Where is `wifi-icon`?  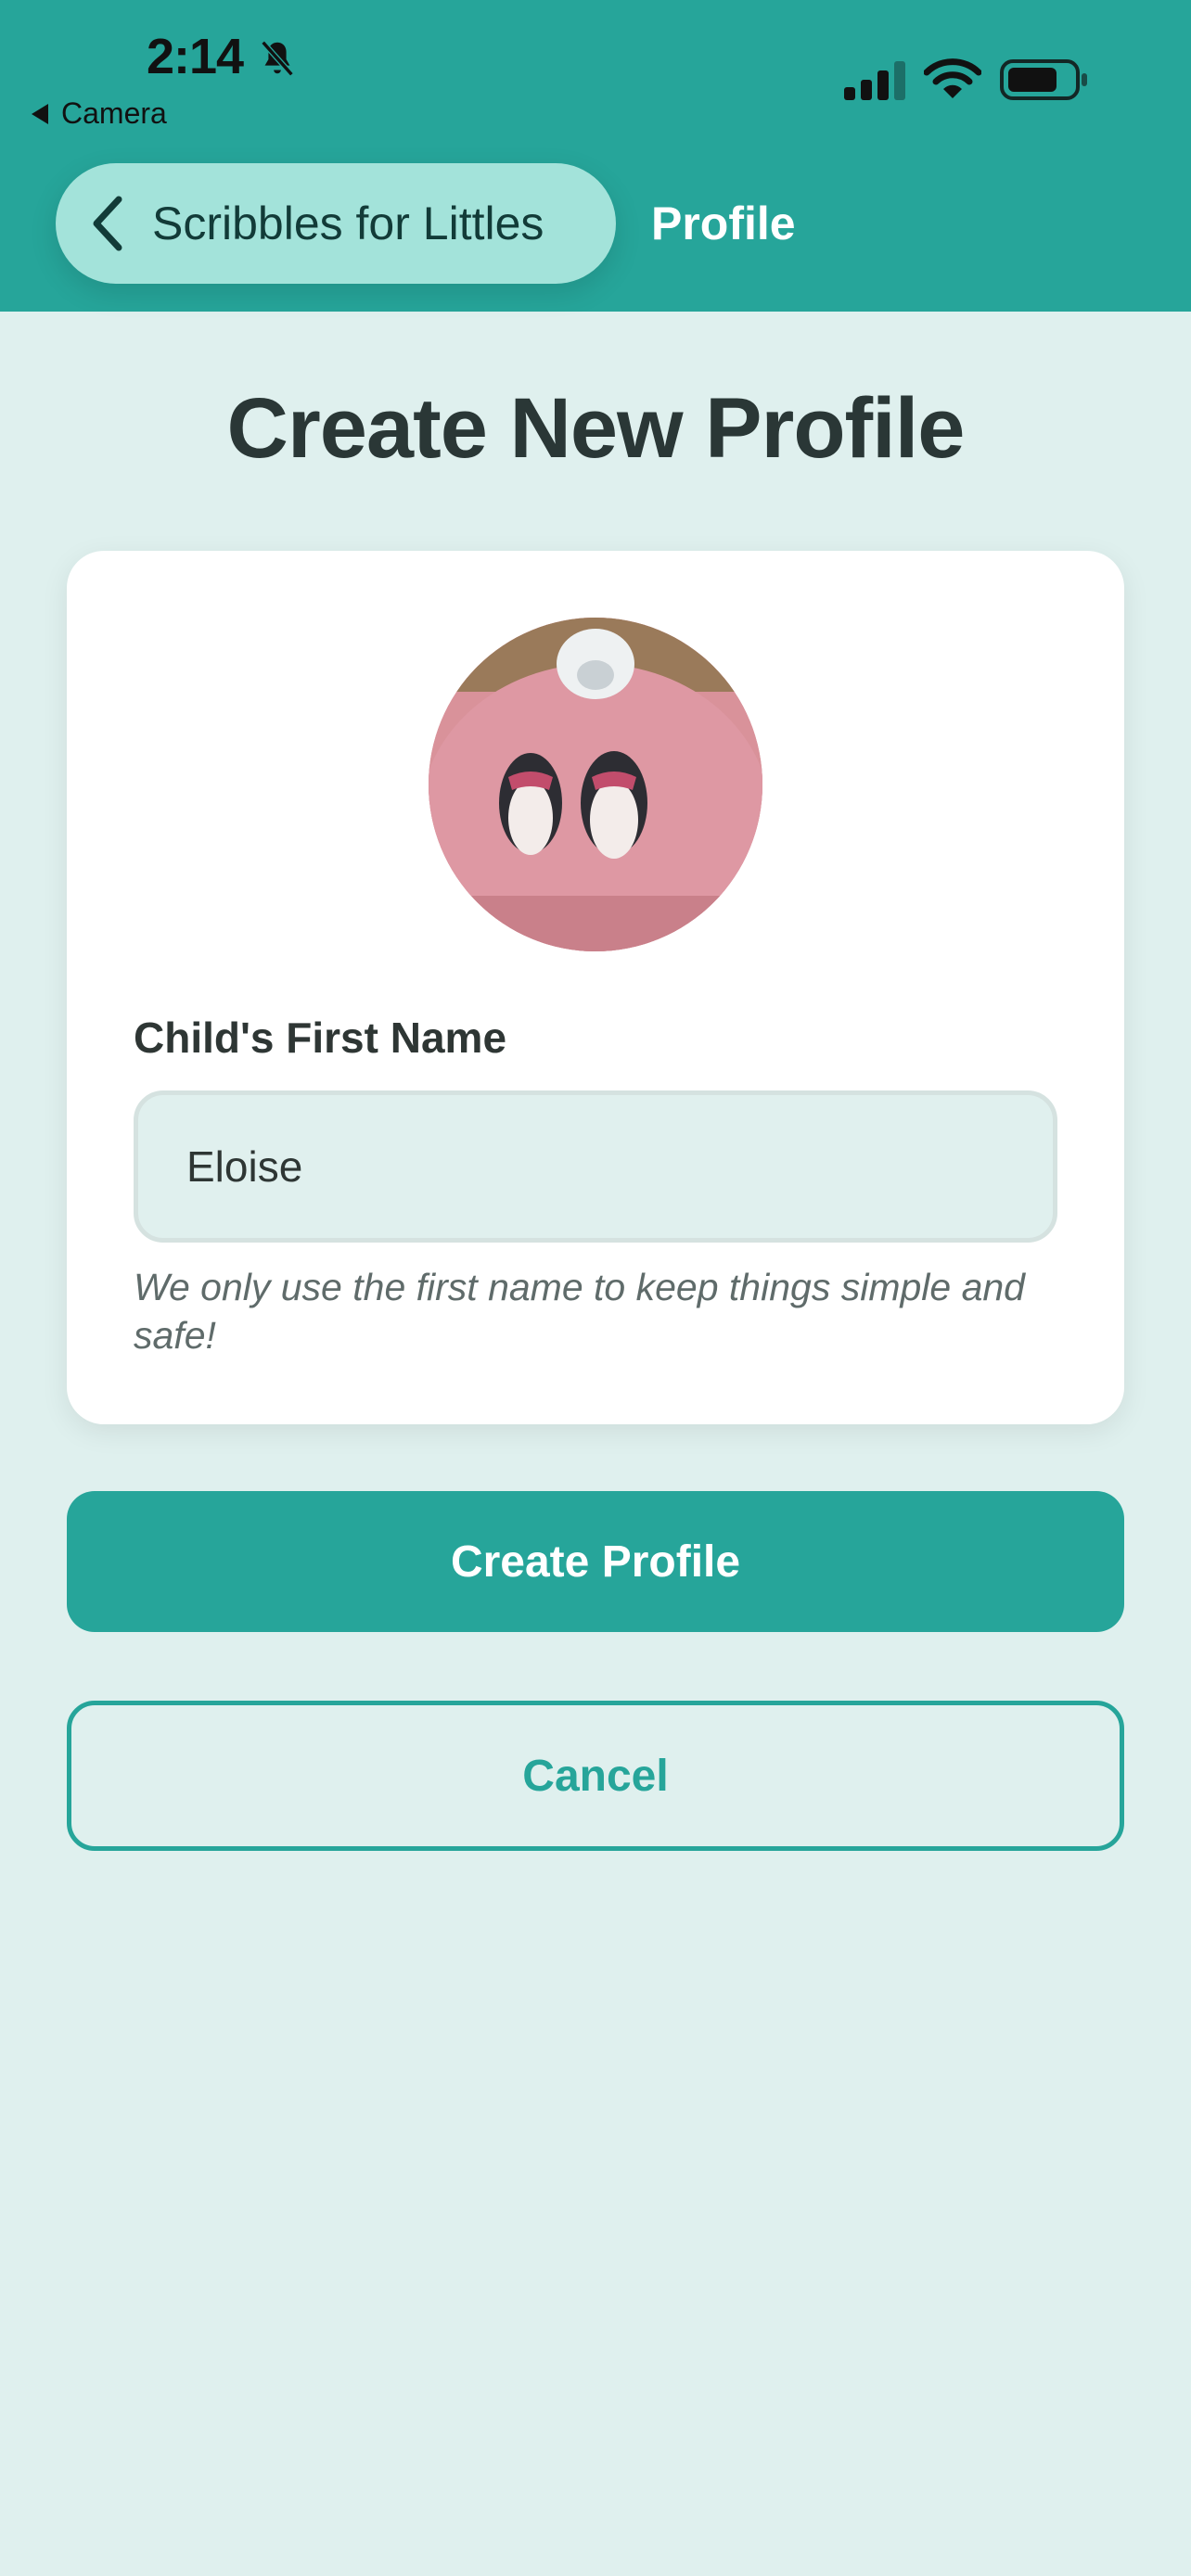
wifi-icon is located at coordinates (952, 78).